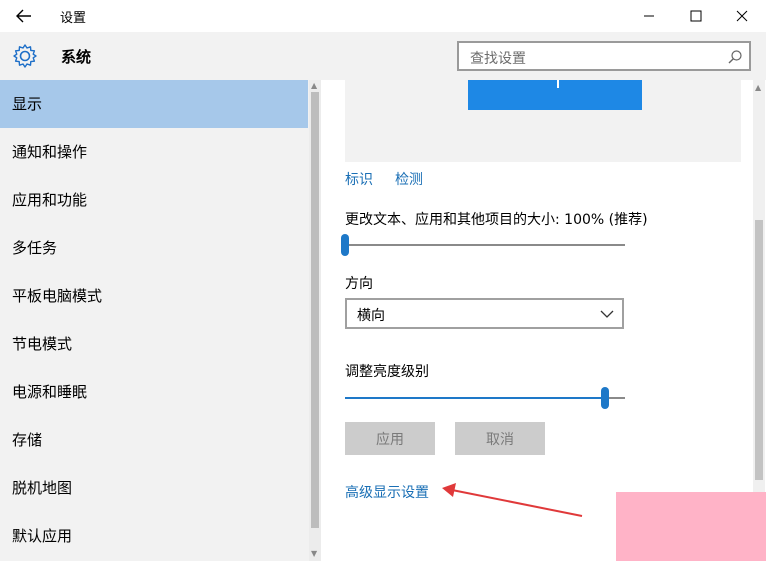  Describe the element at coordinates (25, 56) in the screenshot. I see `gear-icon` at that location.